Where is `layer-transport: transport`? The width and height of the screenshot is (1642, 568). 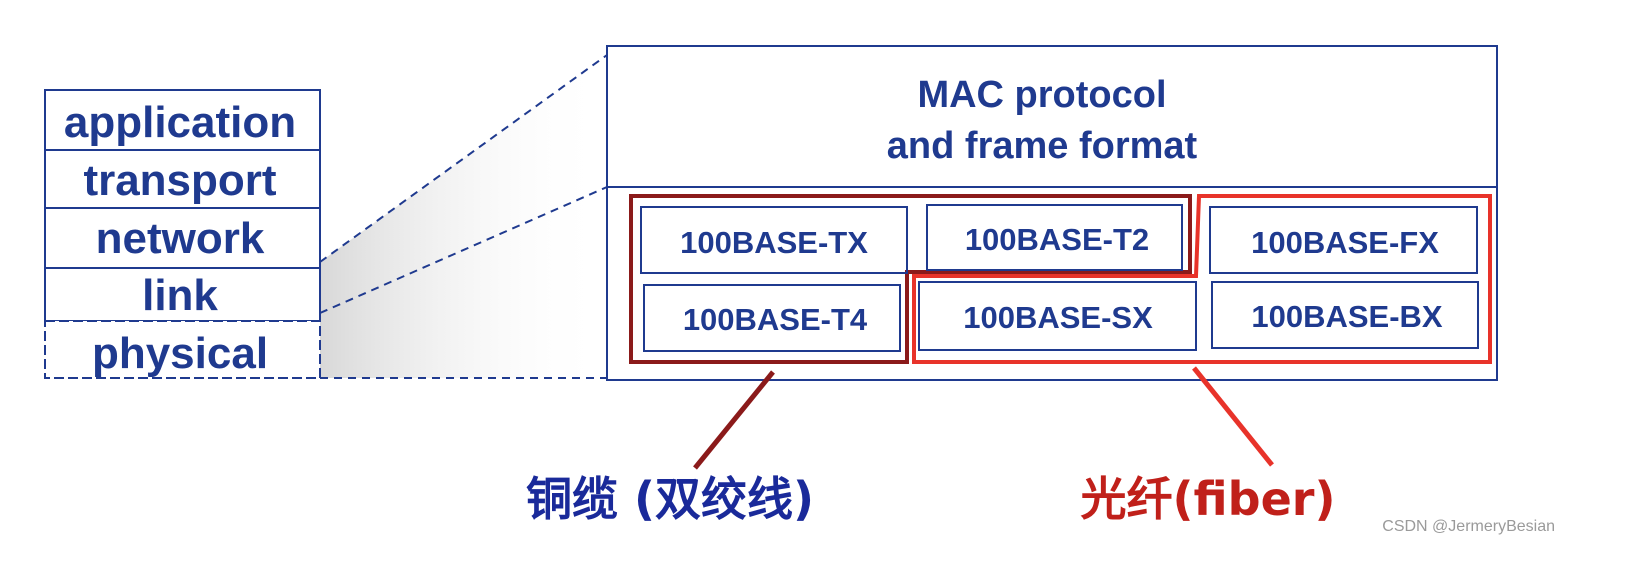 layer-transport: transport is located at coordinates (179, 180).